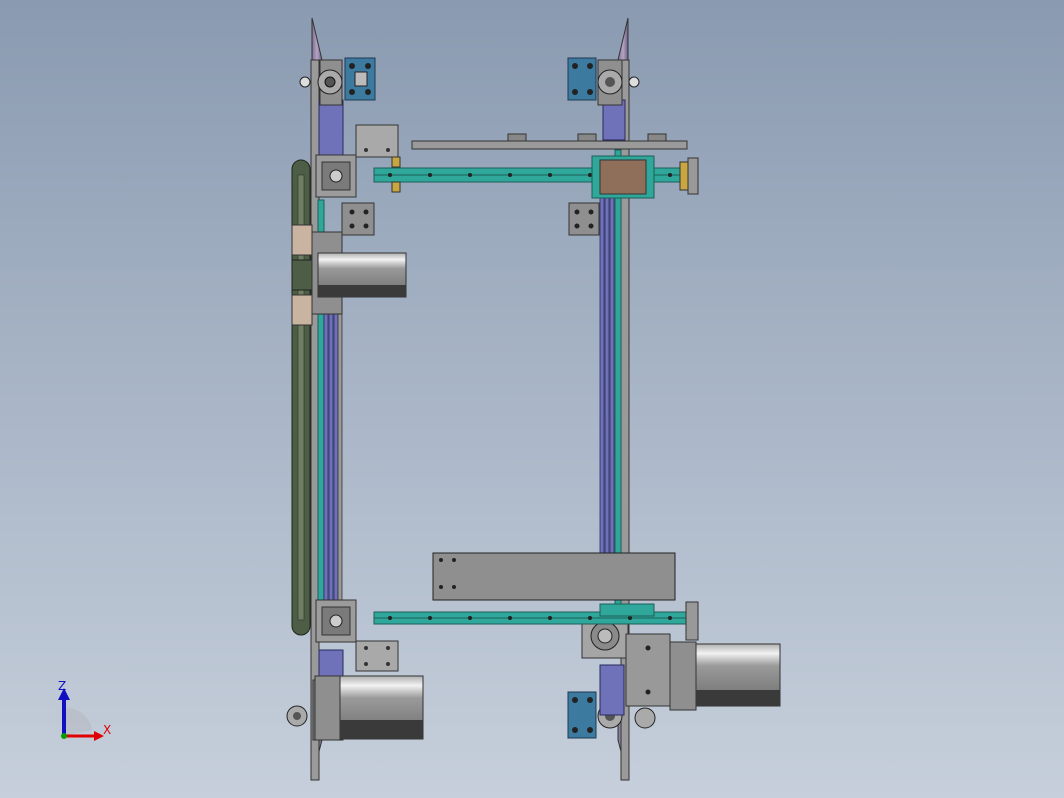 Image resolution: width=1064 pixels, height=798 pixels. Describe the element at coordinates (107, 730) in the screenshot. I see `x-axis-label: X` at that location.